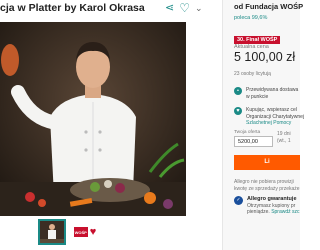 This screenshot has height=250, width=320. I want to click on bid-label: Twoja oferta, so click(247, 132).